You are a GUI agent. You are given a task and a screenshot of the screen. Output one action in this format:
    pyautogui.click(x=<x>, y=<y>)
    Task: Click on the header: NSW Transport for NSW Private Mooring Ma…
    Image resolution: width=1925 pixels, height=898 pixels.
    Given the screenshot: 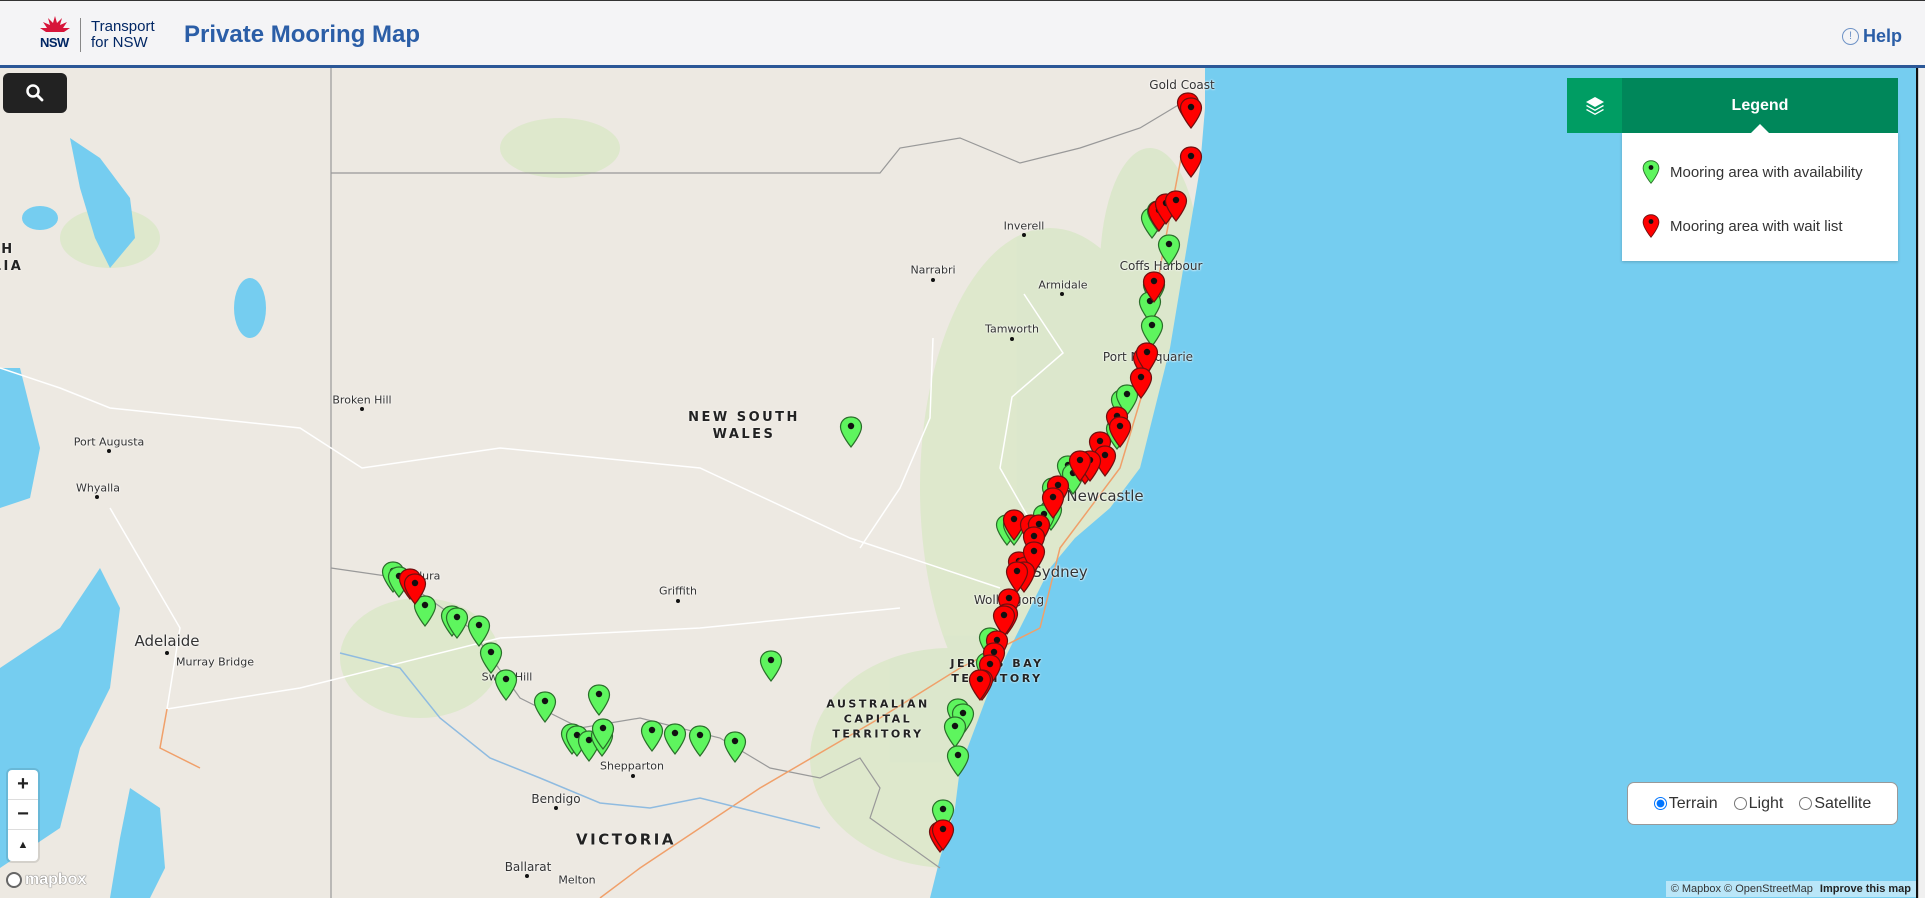 What is the action you would take?
    pyautogui.click(x=962, y=34)
    